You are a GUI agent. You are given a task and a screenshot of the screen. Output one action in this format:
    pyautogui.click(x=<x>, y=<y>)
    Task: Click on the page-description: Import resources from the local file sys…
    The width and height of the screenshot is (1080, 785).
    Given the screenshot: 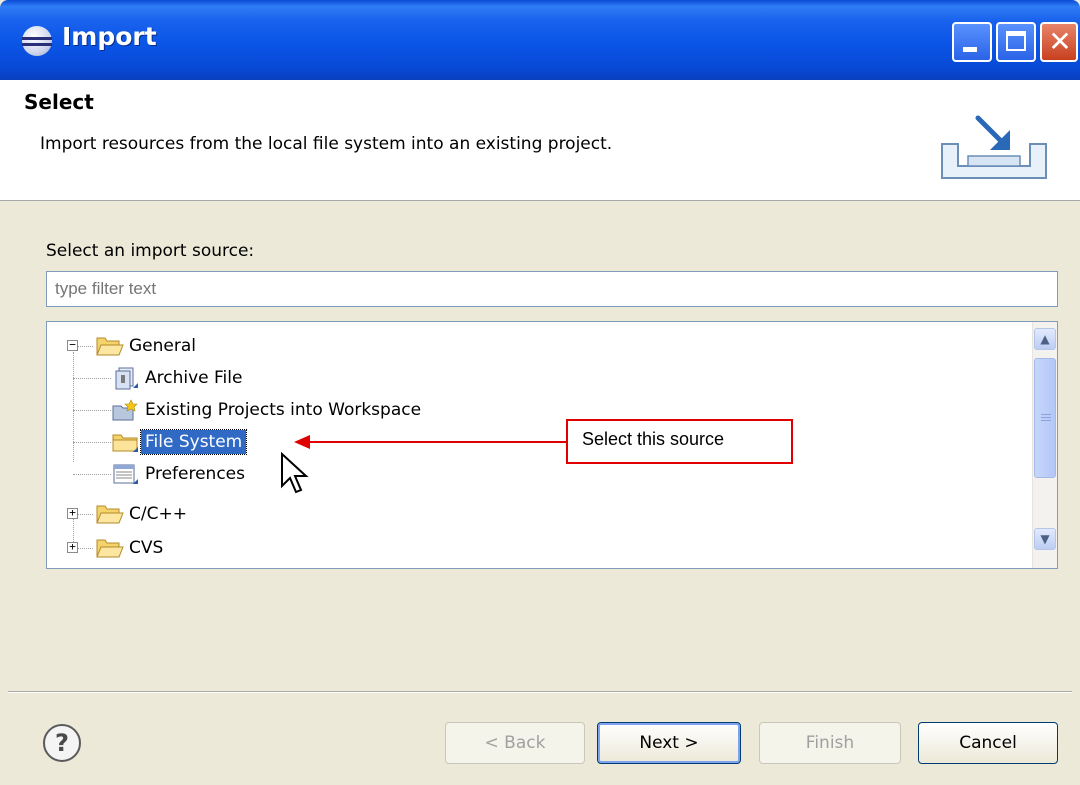 What is the action you would take?
    pyautogui.click(x=326, y=144)
    